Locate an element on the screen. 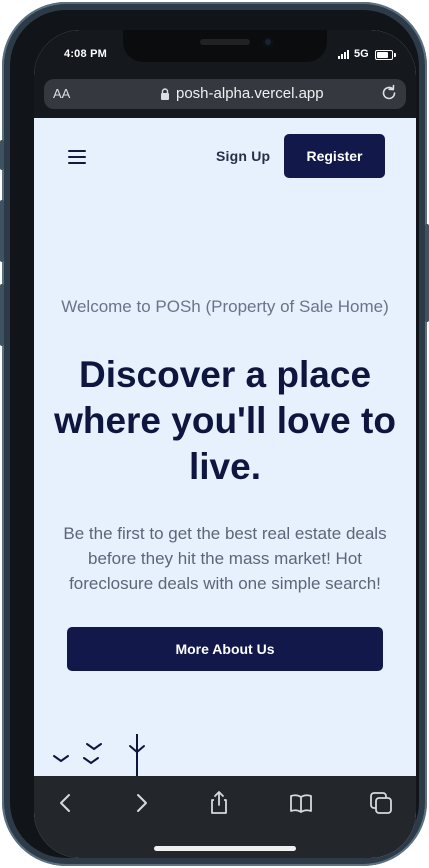 The height and width of the screenshot is (868, 429). url-field: AA posh-alpha.vercel.app is located at coordinates (225, 94).